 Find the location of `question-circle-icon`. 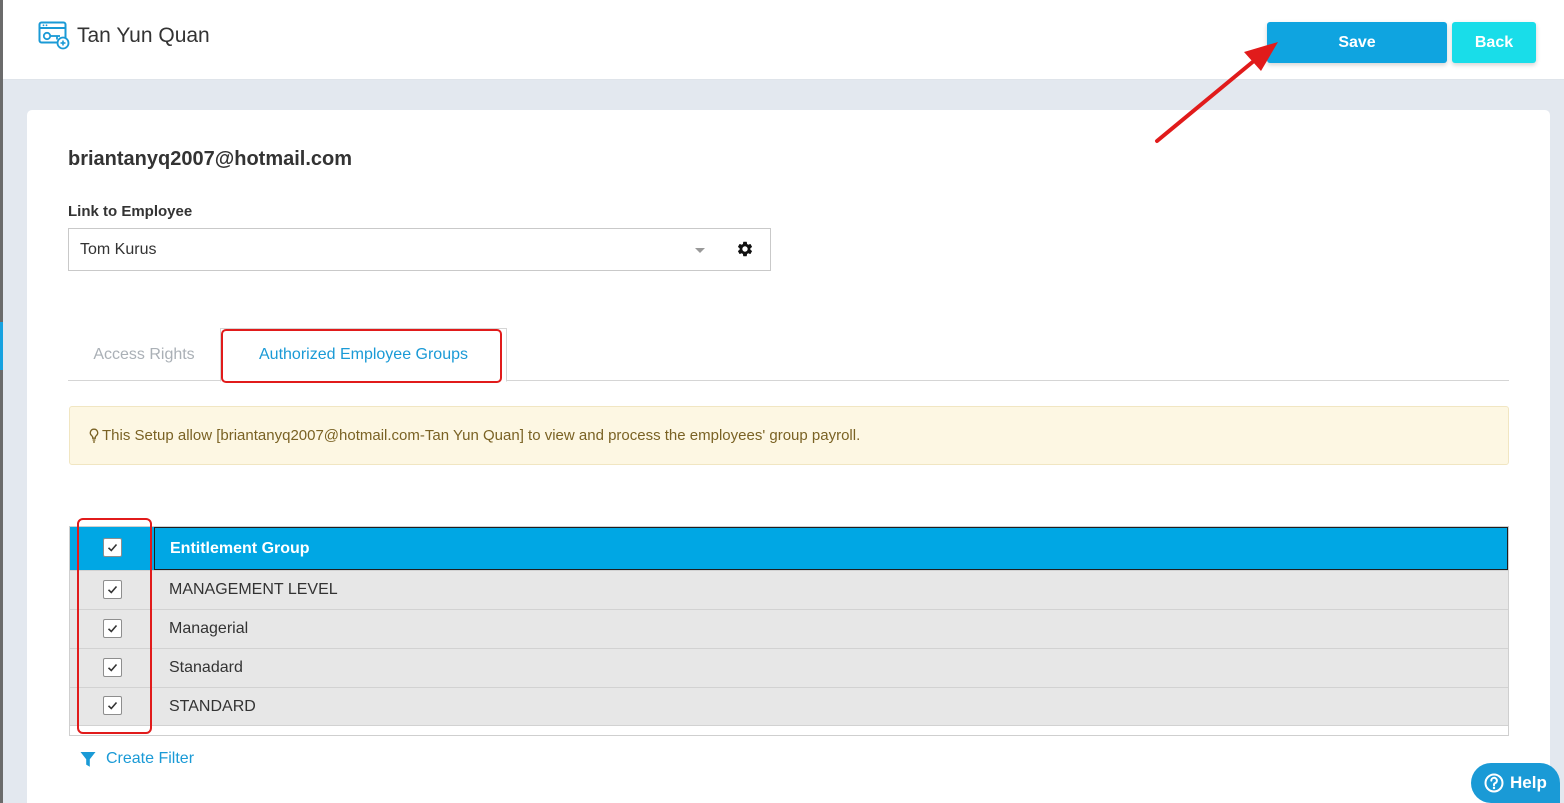

question-circle-icon is located at coordinates (1494, 783).